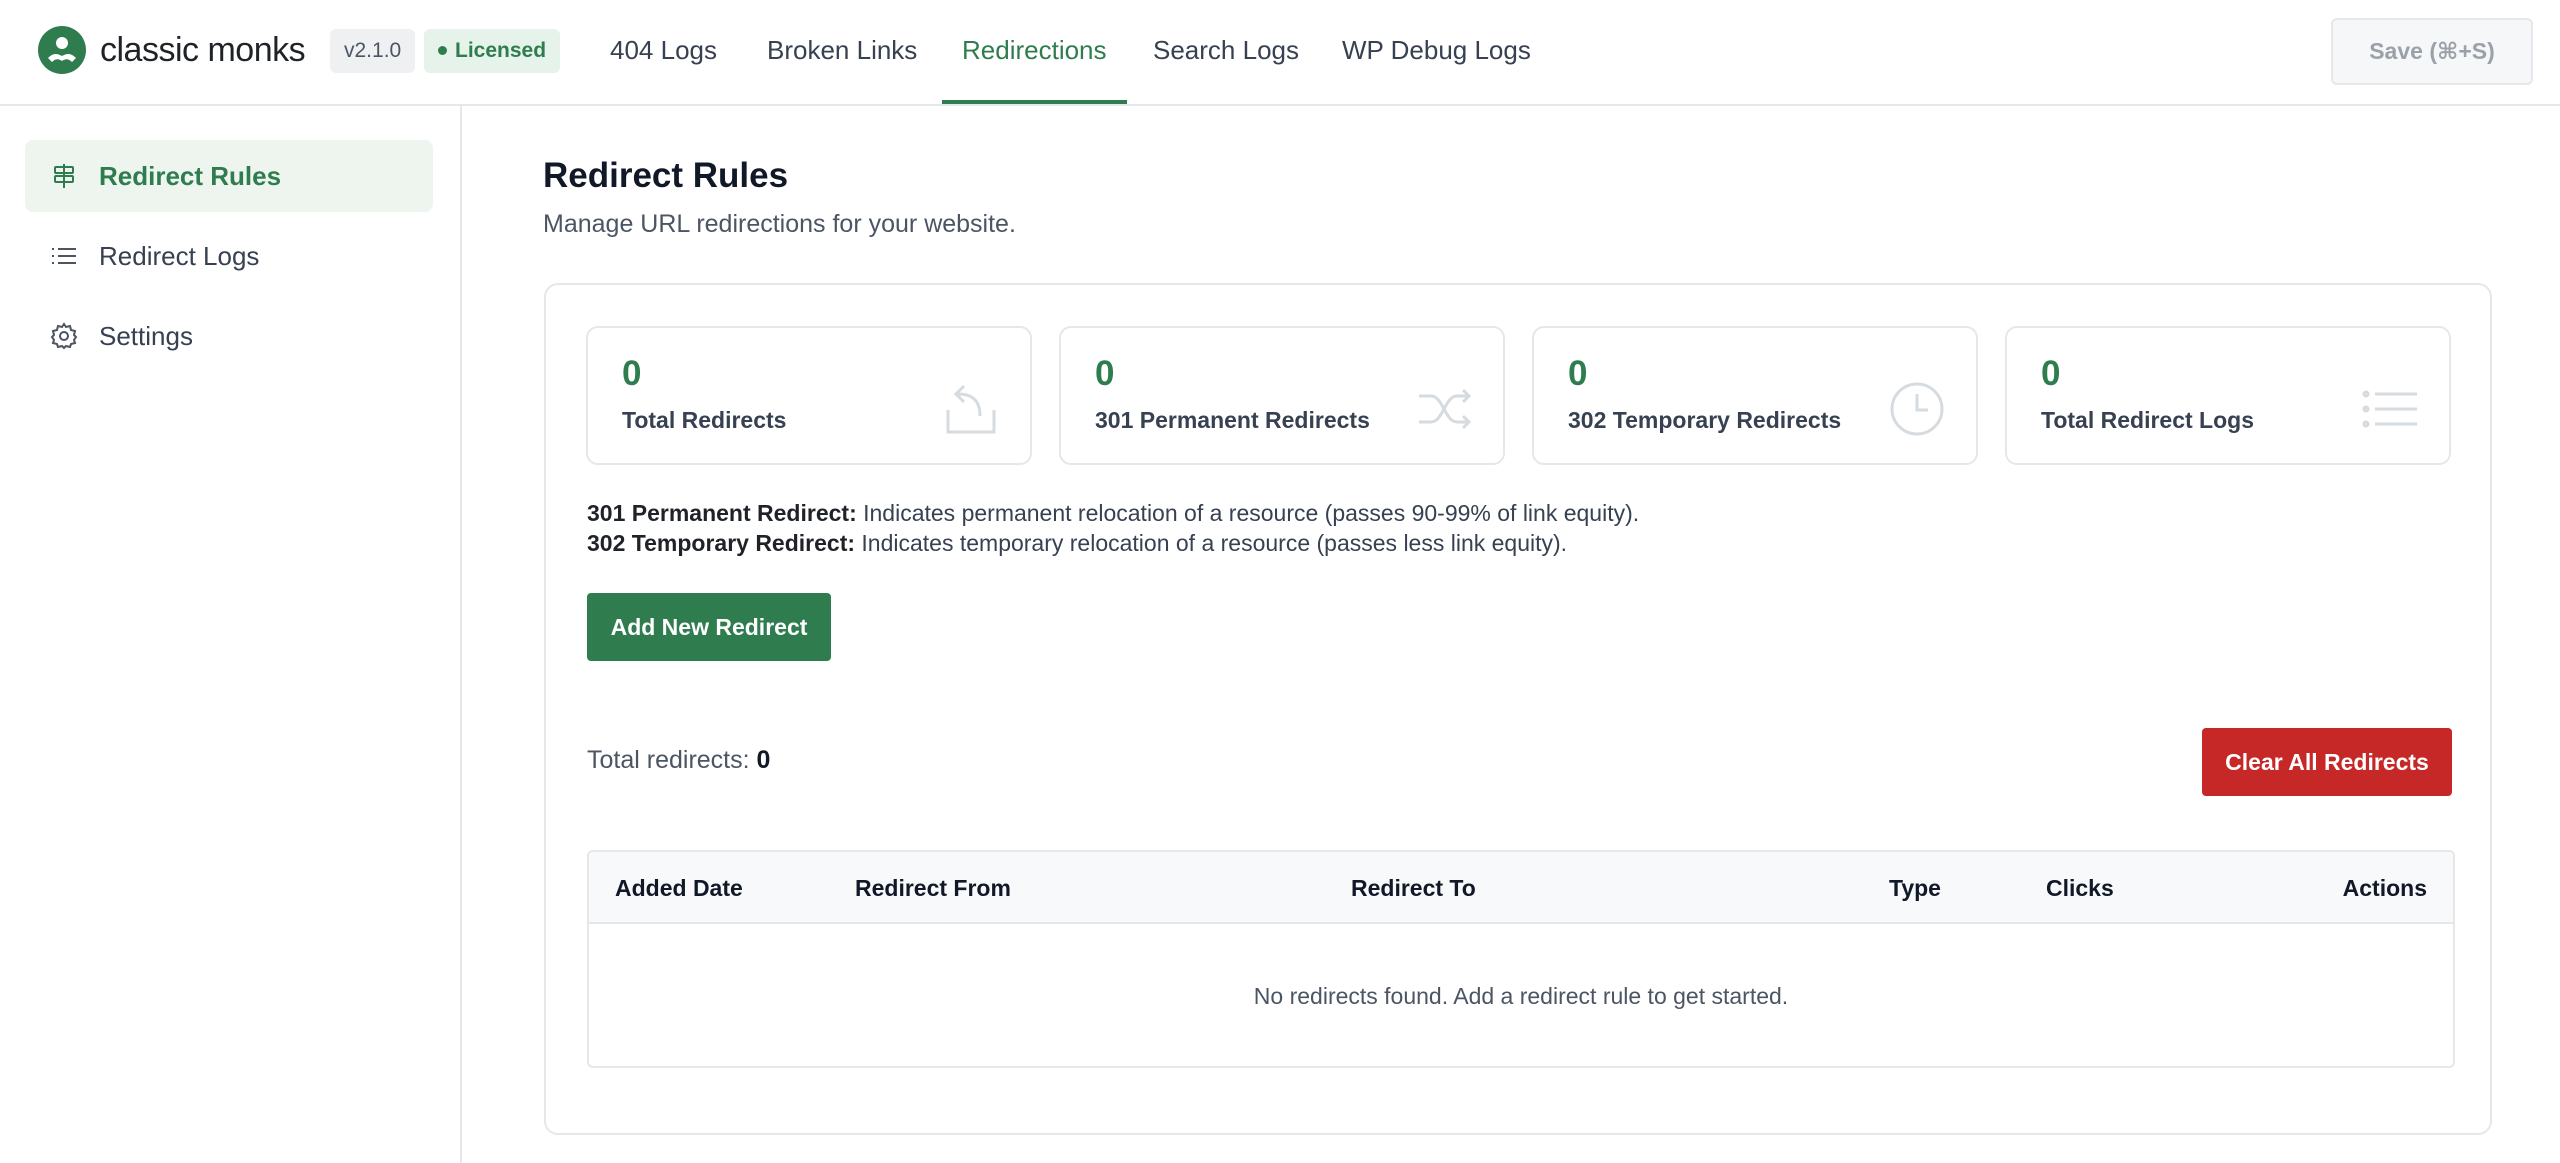 The image size is (2560, 1163). Describe the element at coordinates (672, 760) in the screenshot. I see `total-label: Total redirects:` at that location.